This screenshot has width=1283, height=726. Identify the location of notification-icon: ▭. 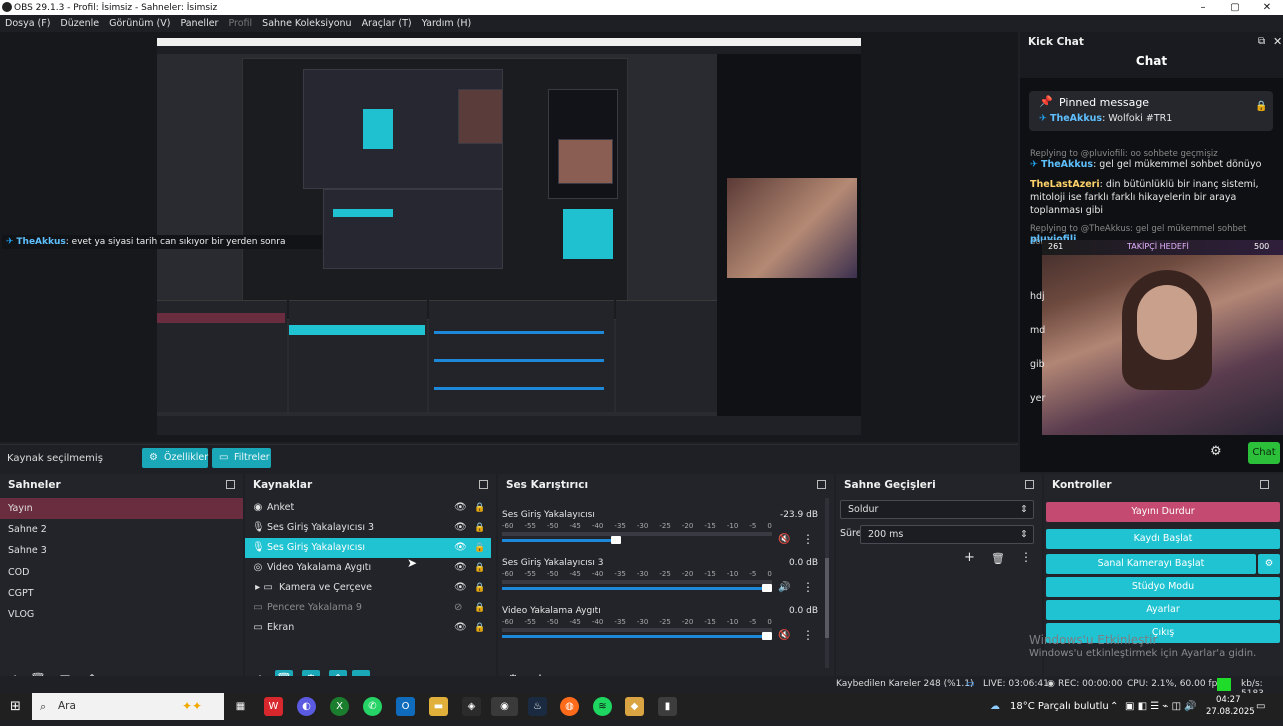
(1260, 706).